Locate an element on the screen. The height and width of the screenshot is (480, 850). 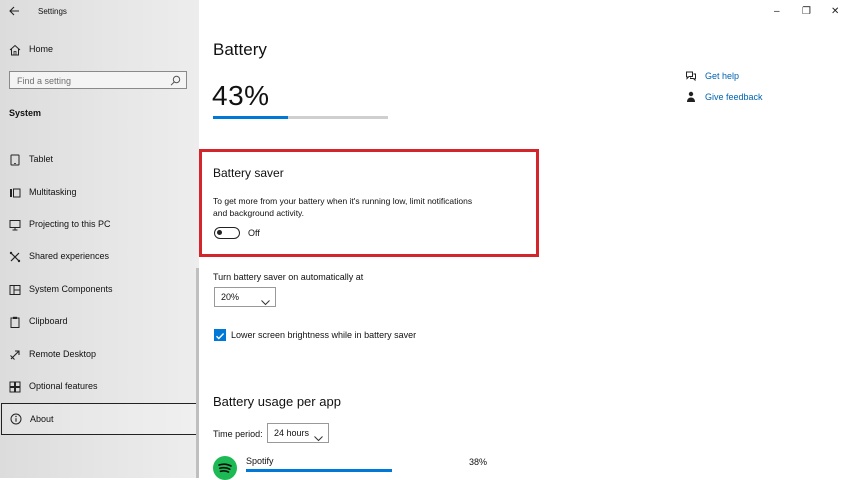
usage-section-title: Battery usage per app is located at coordinates (277, 401).